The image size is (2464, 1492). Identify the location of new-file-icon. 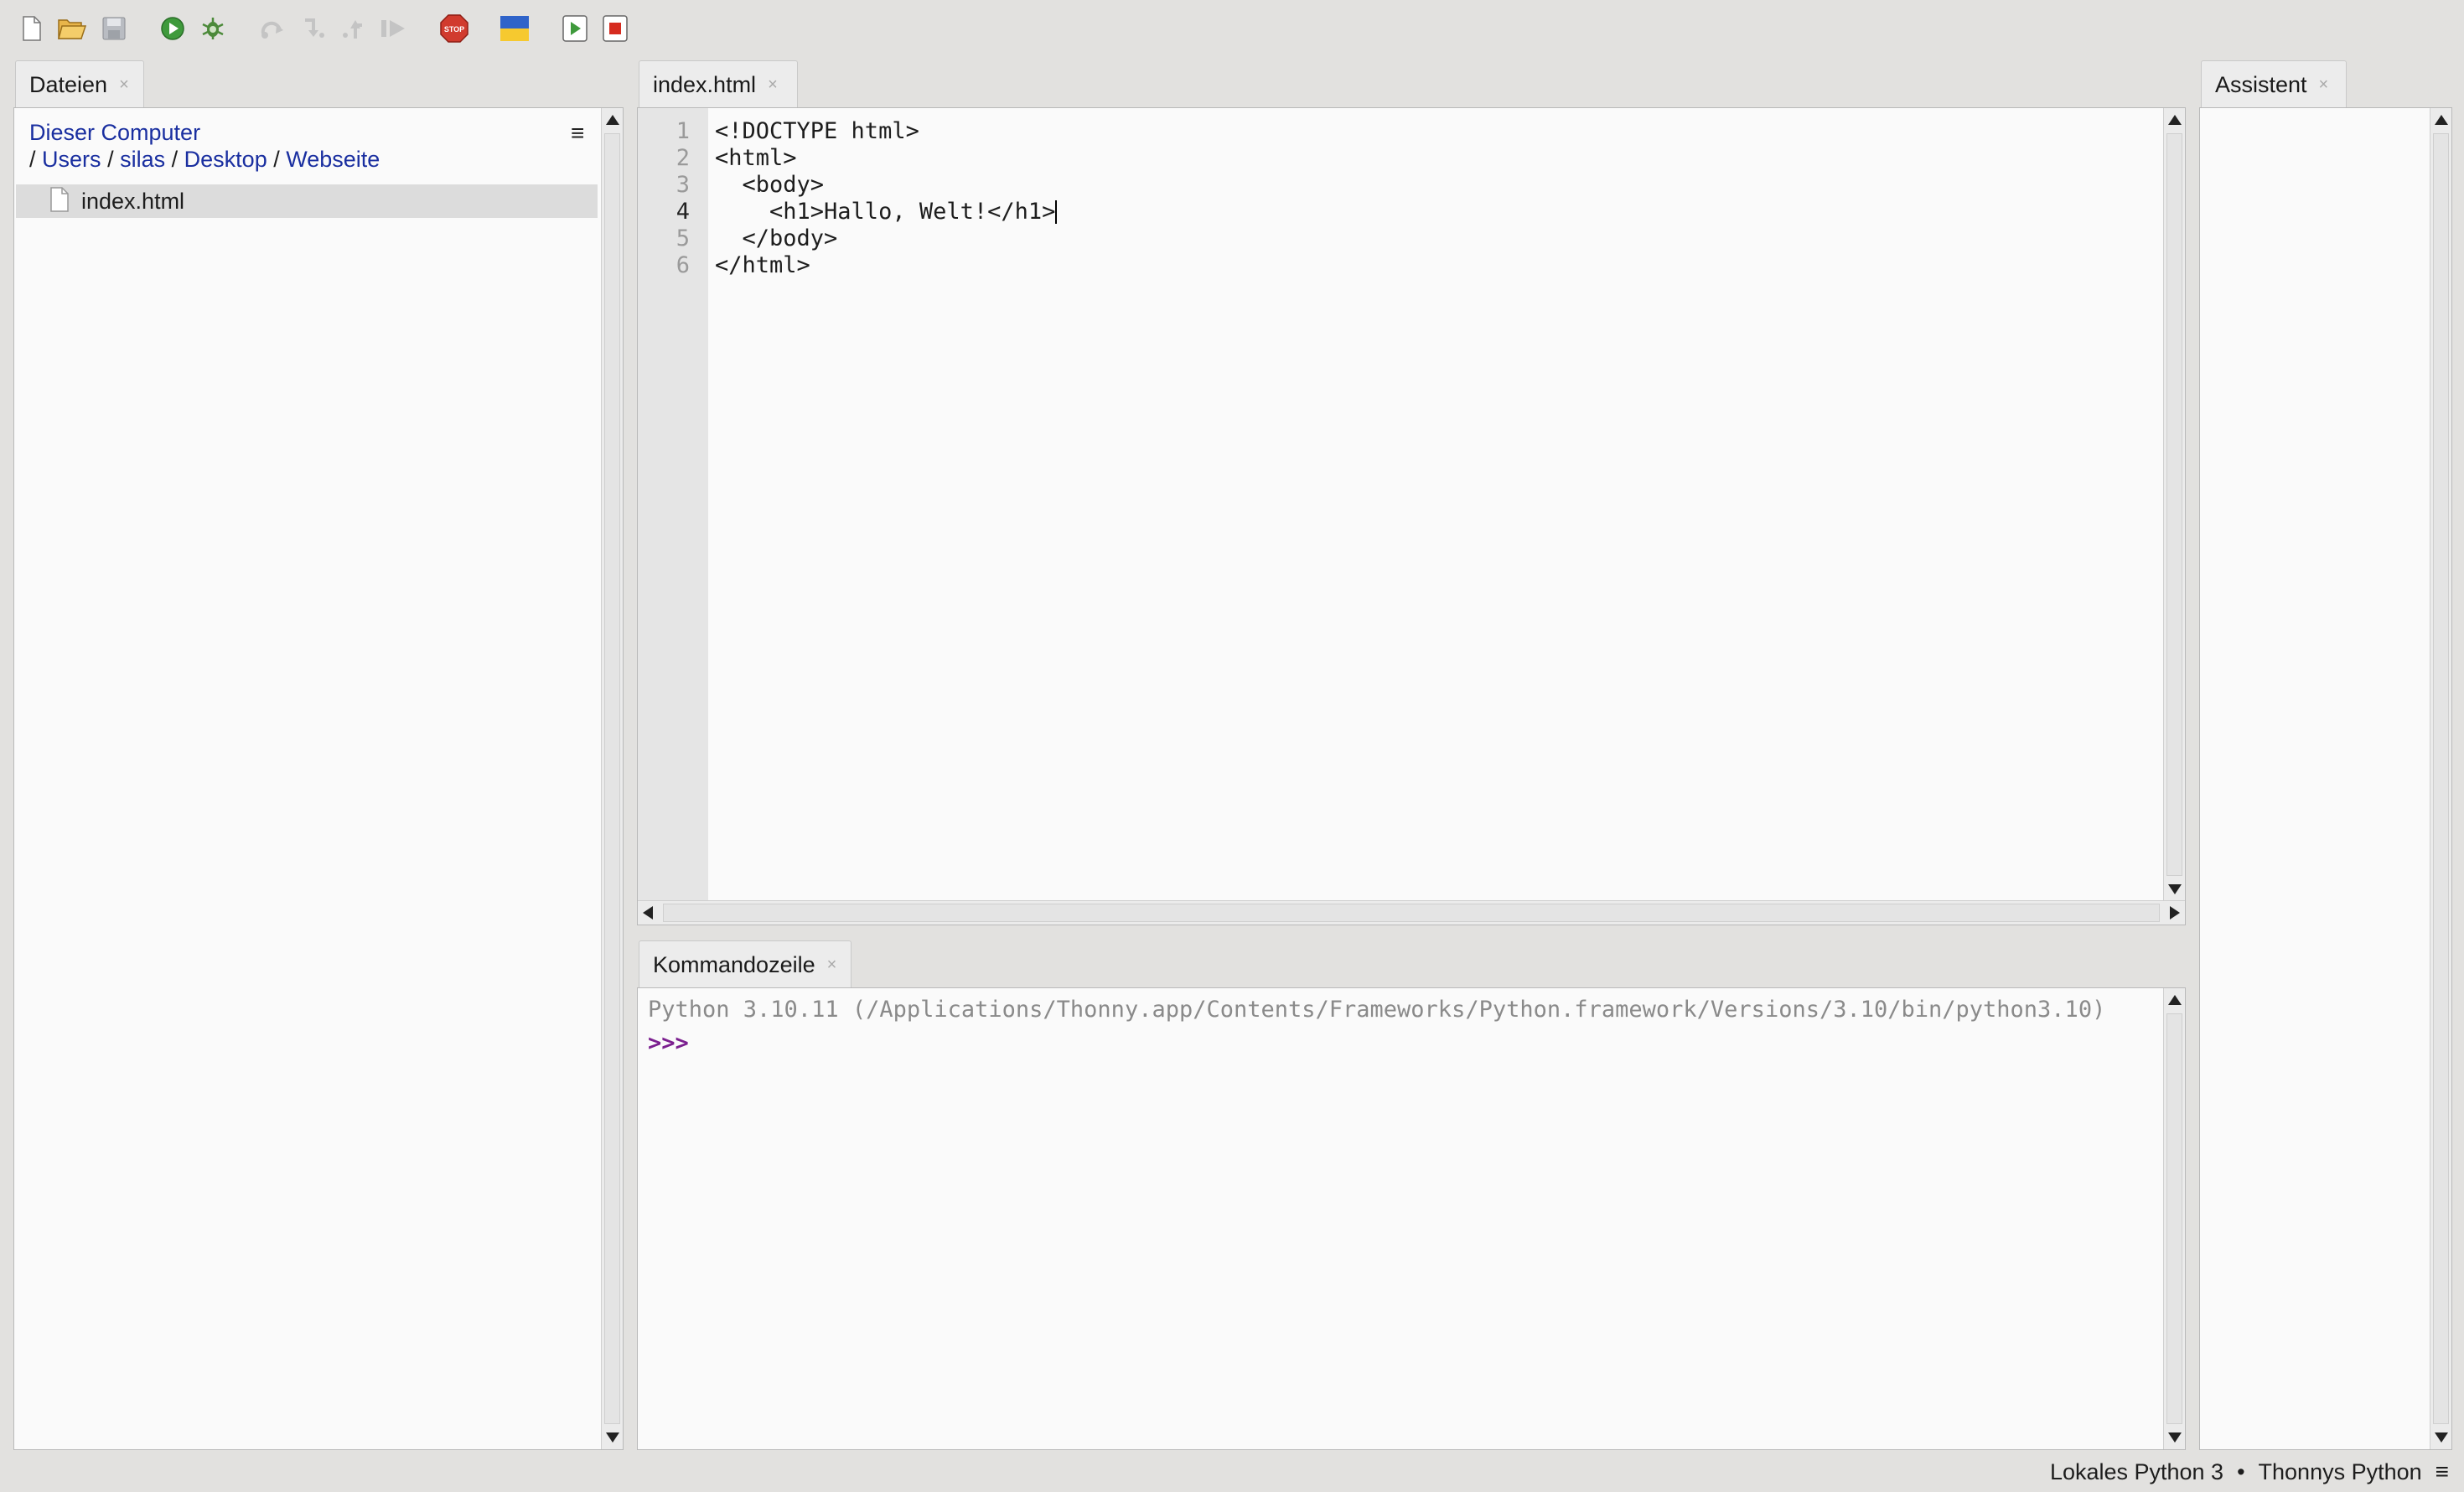
(32, 28).